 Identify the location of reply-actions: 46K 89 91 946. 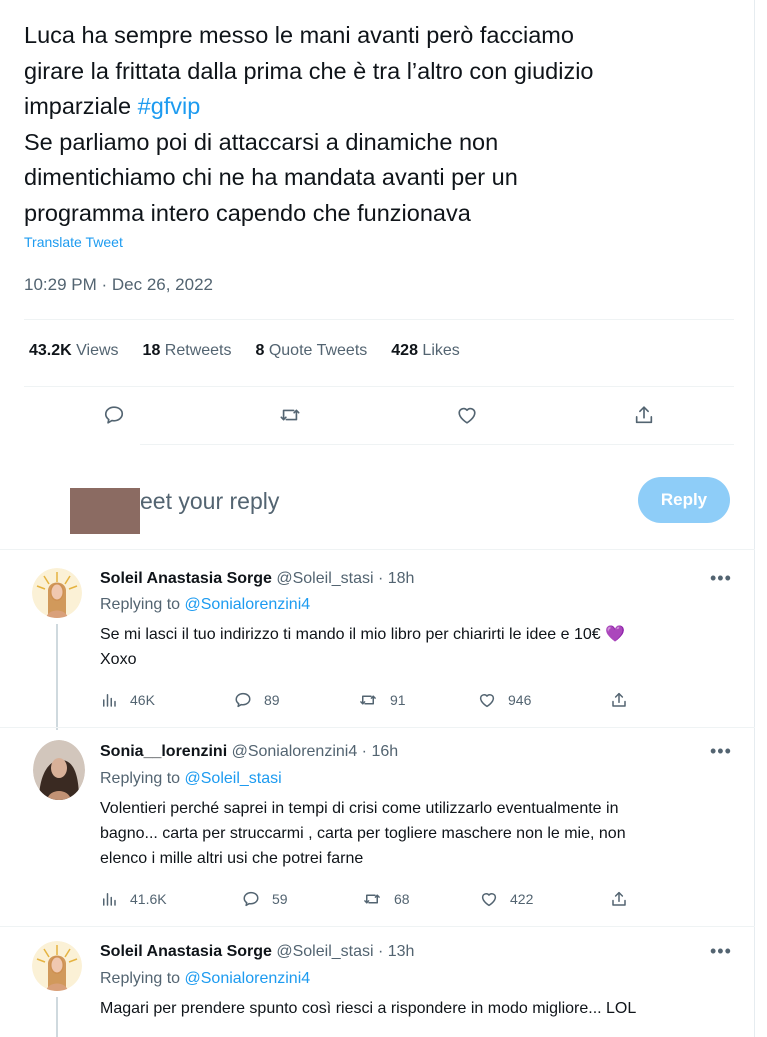
(370, 700).